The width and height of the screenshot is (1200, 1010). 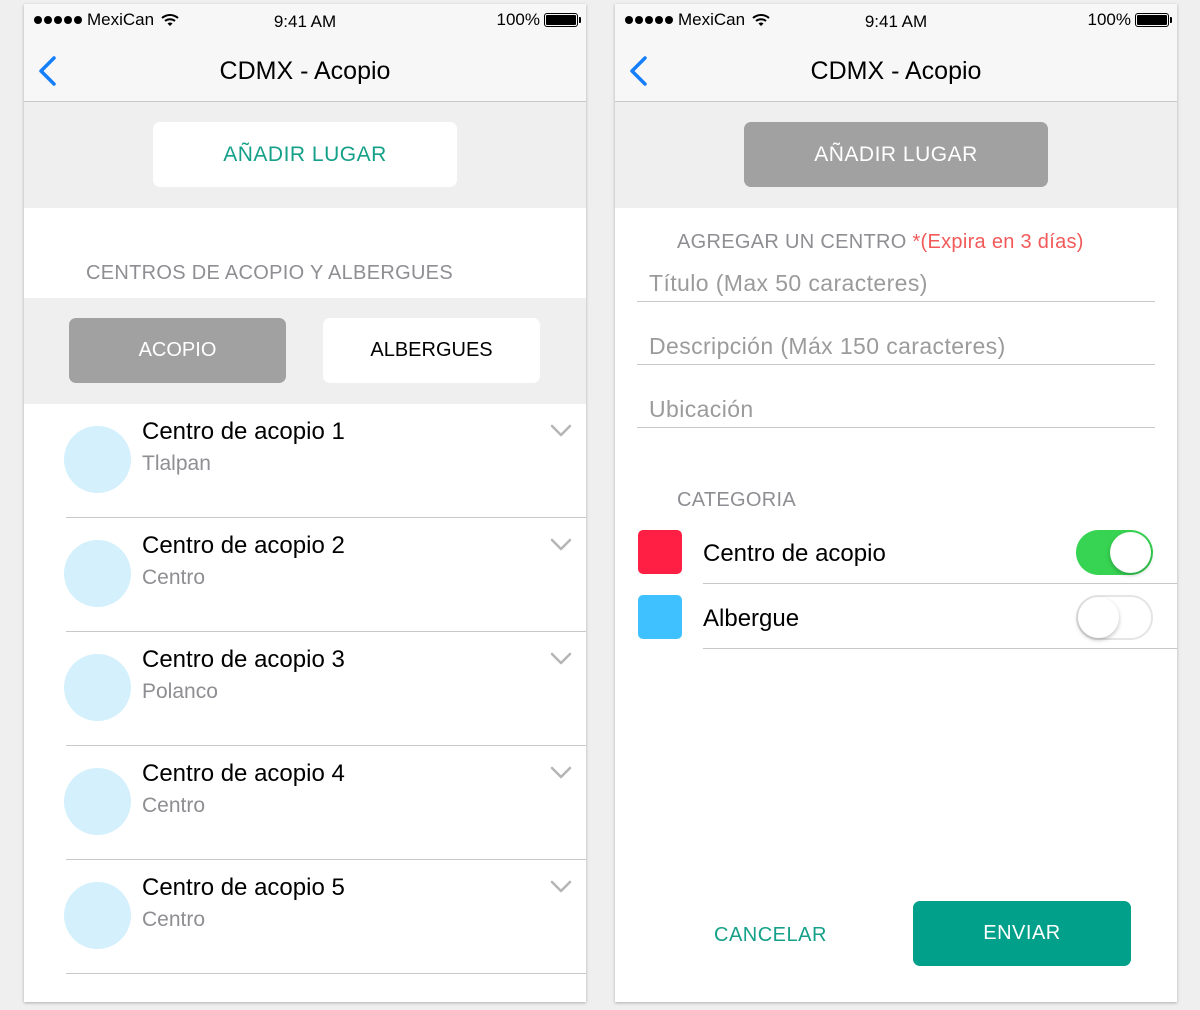 I want to click on item-subtitle: Polanco, so click(x=180, y=691).